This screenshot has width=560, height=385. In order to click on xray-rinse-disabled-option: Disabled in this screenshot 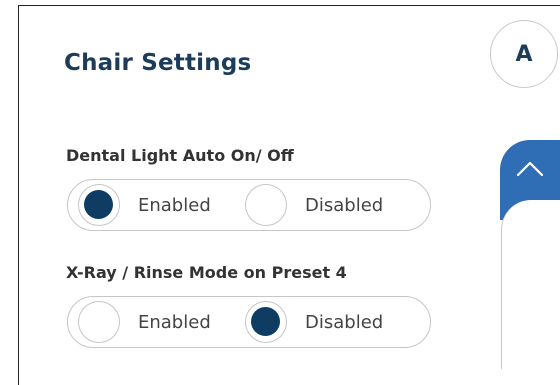, I will do `click(314, 322)`.